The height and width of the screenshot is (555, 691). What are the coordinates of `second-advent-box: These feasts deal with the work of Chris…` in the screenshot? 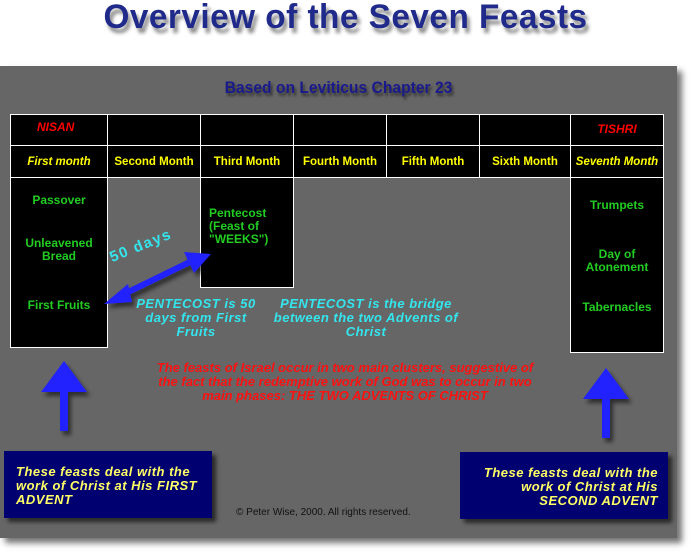 It's located at (564, 485).